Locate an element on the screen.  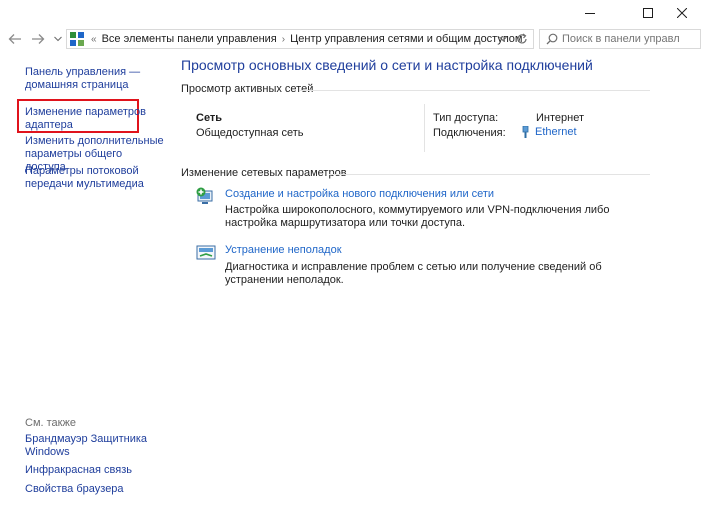
ethernet-icon is located at coordinates (525, 132).